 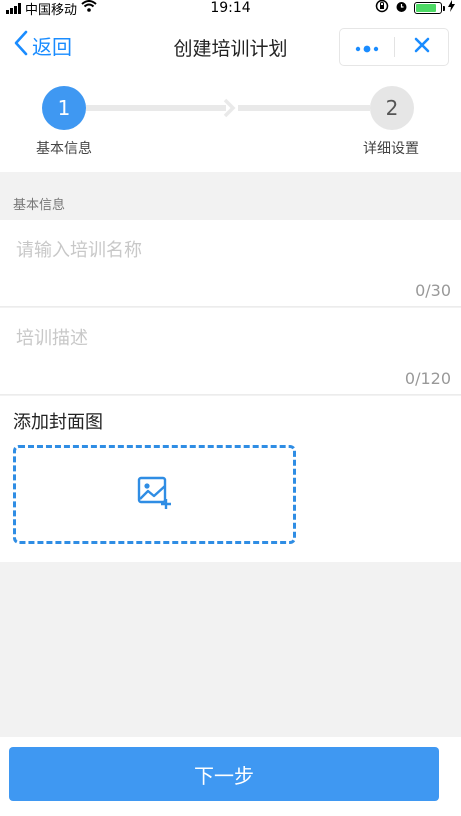 I want to click on next-step-label: 下一步, so click(x=224, y=775).